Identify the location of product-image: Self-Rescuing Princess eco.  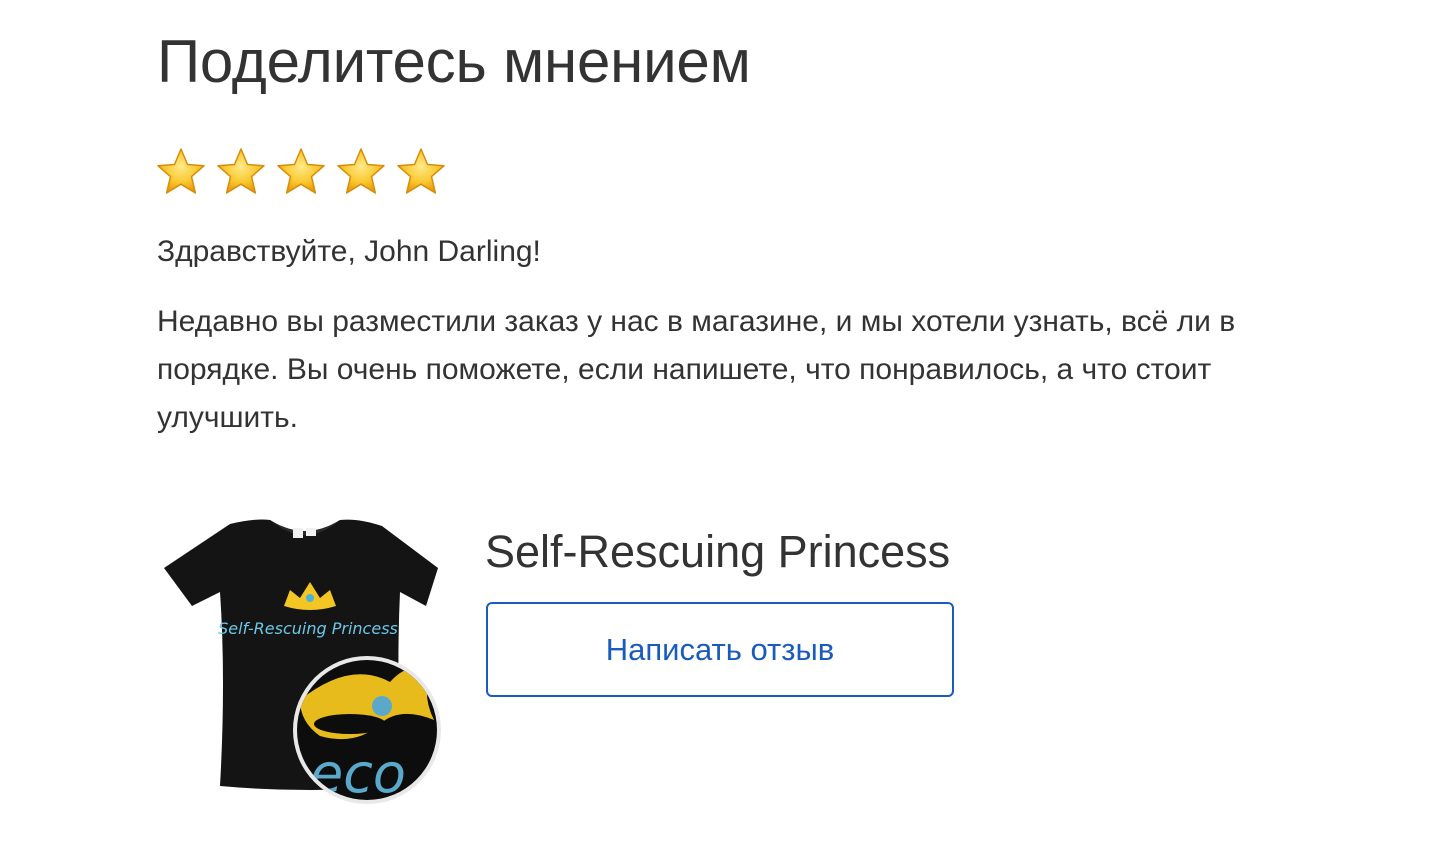
(305, 660).